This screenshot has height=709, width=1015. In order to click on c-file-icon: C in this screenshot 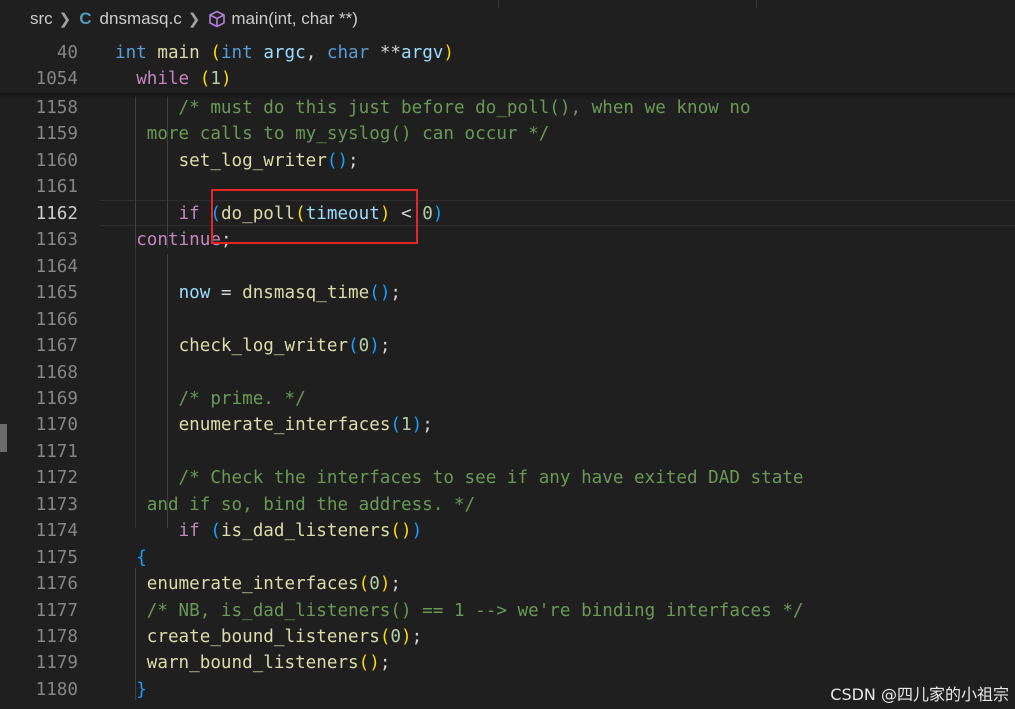, I will do `click(85, 18)`.